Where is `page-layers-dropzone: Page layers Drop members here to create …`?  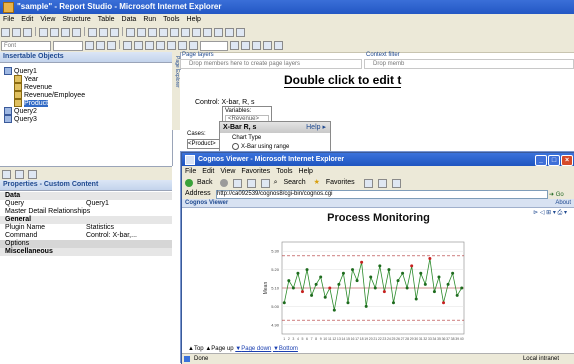 page-layers-dropzone: Page layers Drop members here to create … is located at coordinates (271, 60).